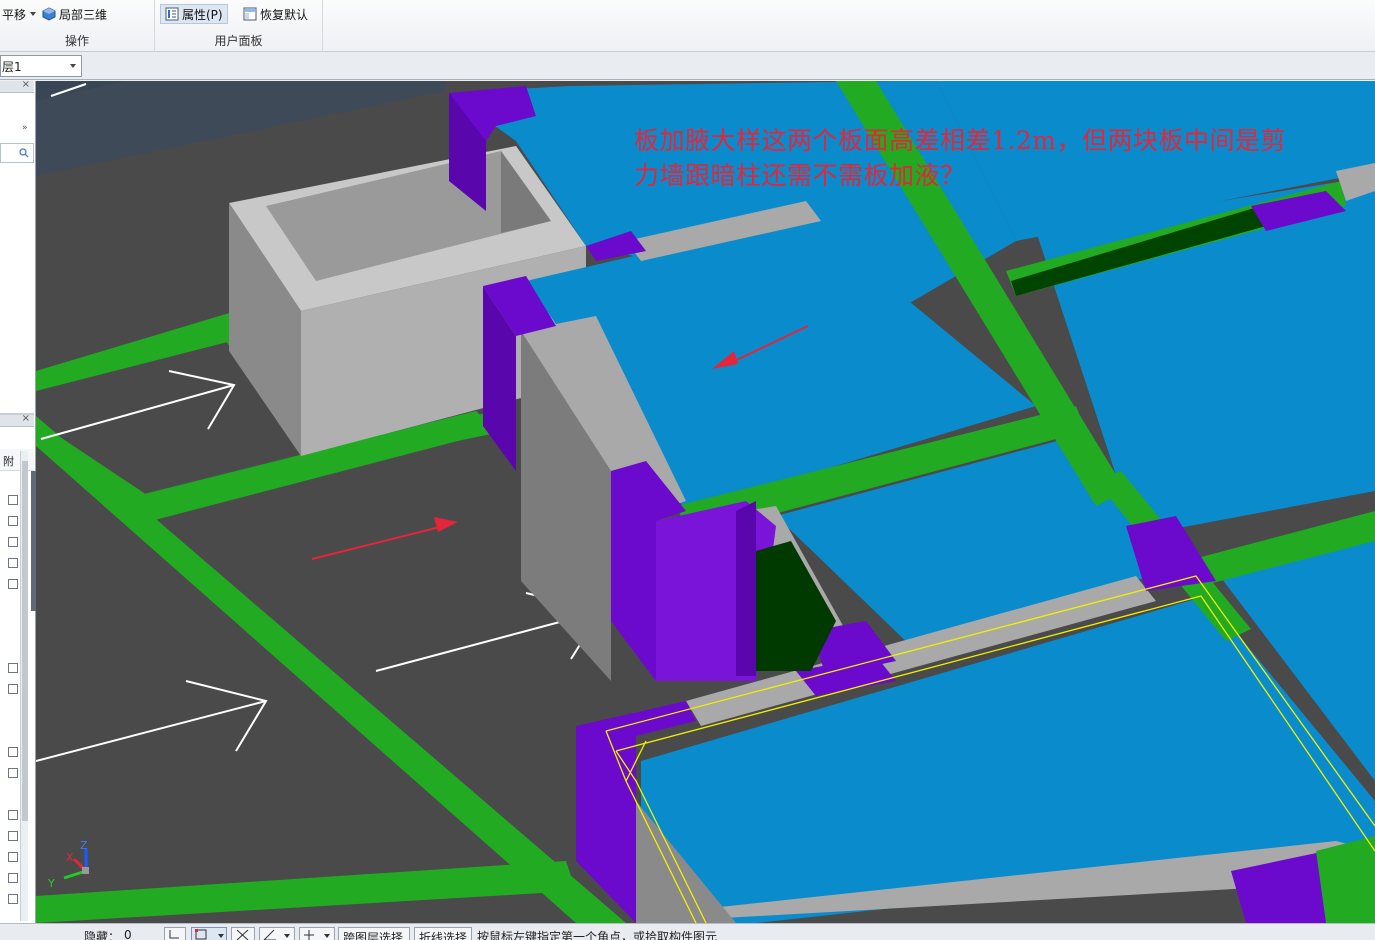 Image resolution: width=1375 pixels, height=940 pixels. Describe the element at coordinates (687, 66) in the screenshot. I see `floor-toolbar: 层1` at that location.